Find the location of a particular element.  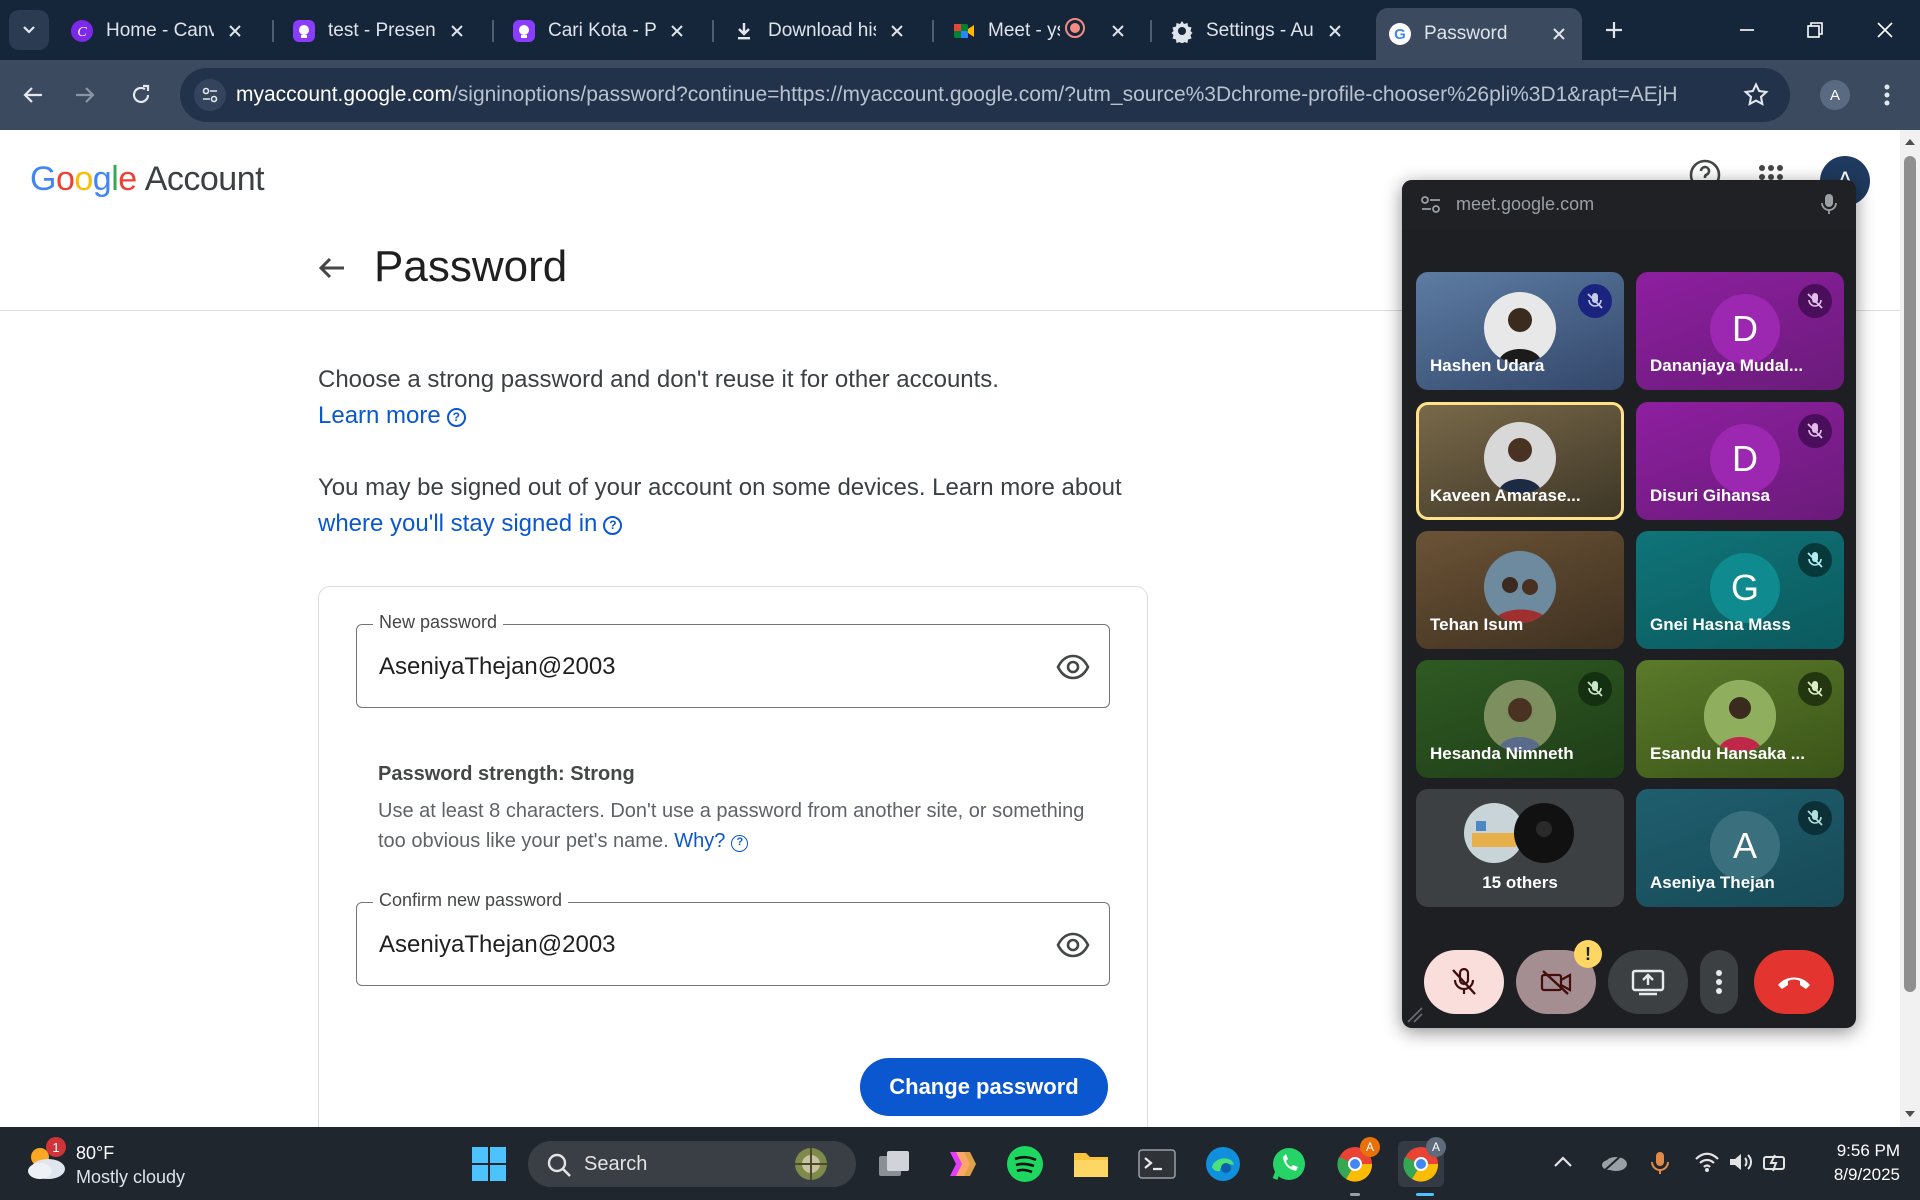

mic-off-button is located at coordinates (1464, 982).